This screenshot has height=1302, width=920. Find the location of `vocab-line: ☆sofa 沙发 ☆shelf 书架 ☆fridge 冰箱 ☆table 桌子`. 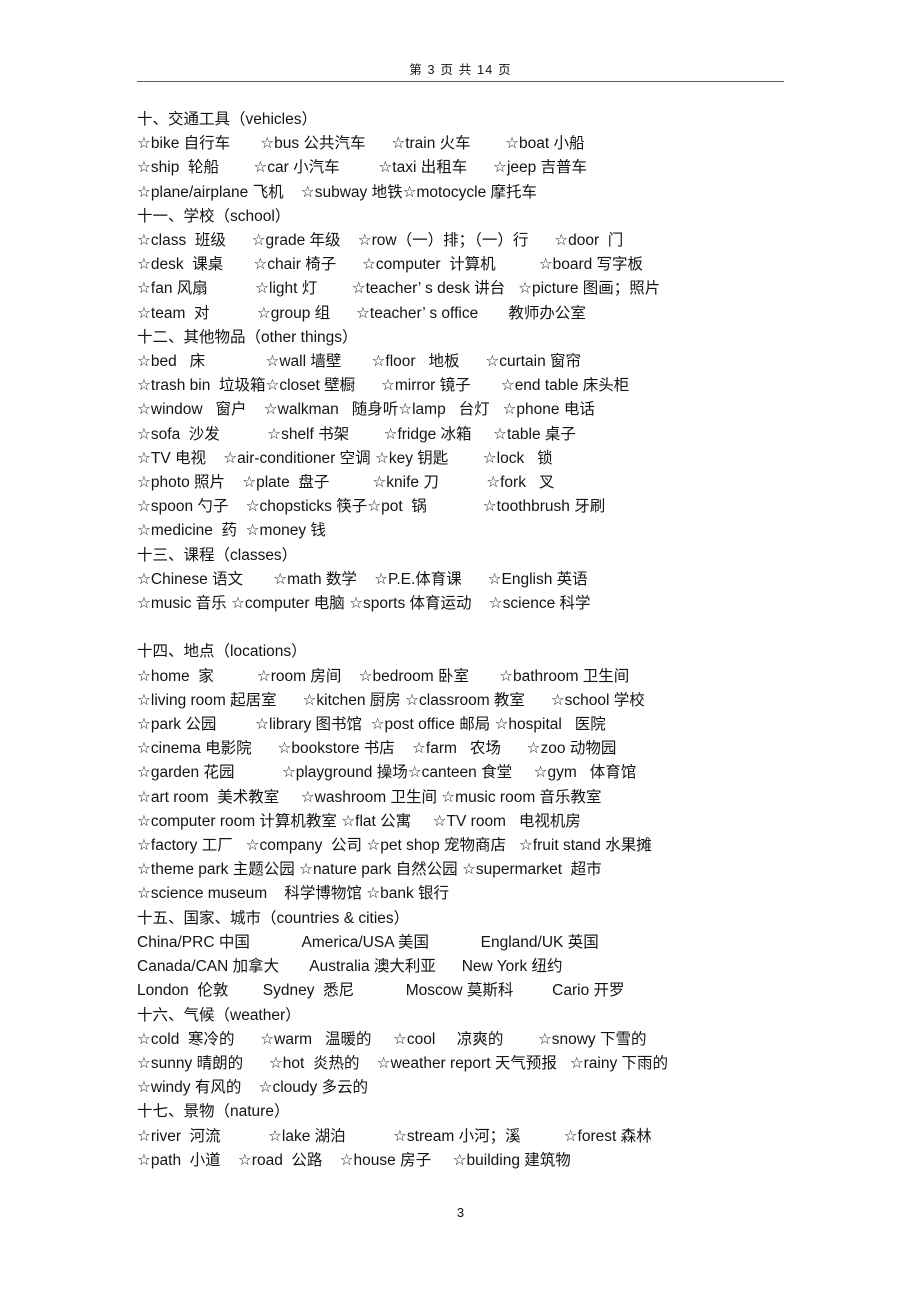

vocab-line: ☆sofa 沙发 ☆shelf 书架 ☆fridge 冰箱 ☆table 桌子 is located at coordinates (356, 434).